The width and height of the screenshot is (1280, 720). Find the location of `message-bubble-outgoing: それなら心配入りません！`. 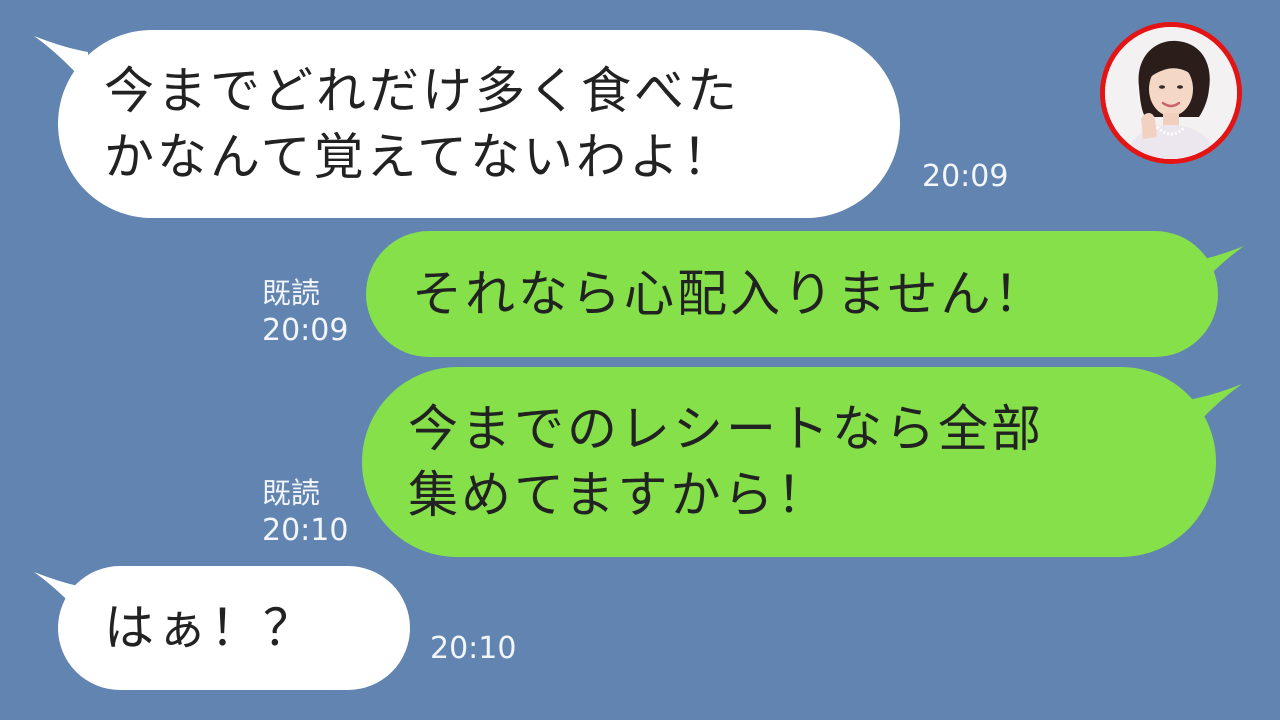

message-bubble-outgoing: それなら心配入りません！ is located at coordinates (792, 294).